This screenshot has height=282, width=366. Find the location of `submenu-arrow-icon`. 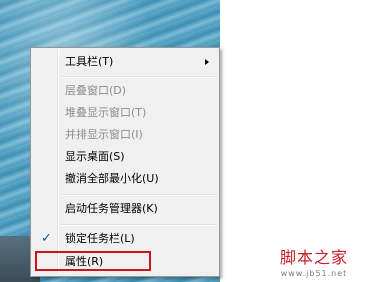

submenu-arrow-icon is located at coordinates (207, 62).